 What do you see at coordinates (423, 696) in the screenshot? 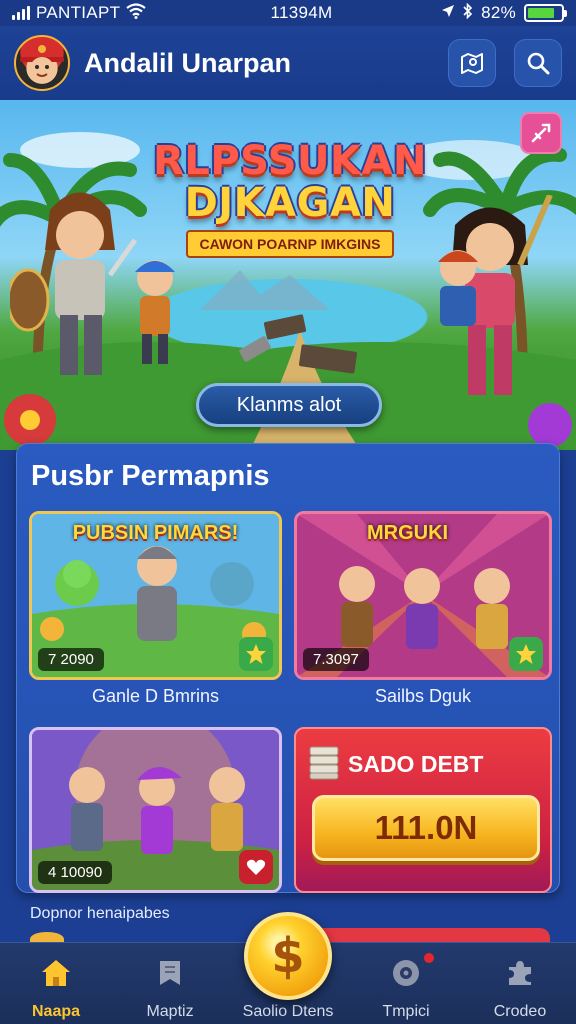
I see `promo-card-2-caption: Sailbs Dguk` at bounding box center [423, 696].